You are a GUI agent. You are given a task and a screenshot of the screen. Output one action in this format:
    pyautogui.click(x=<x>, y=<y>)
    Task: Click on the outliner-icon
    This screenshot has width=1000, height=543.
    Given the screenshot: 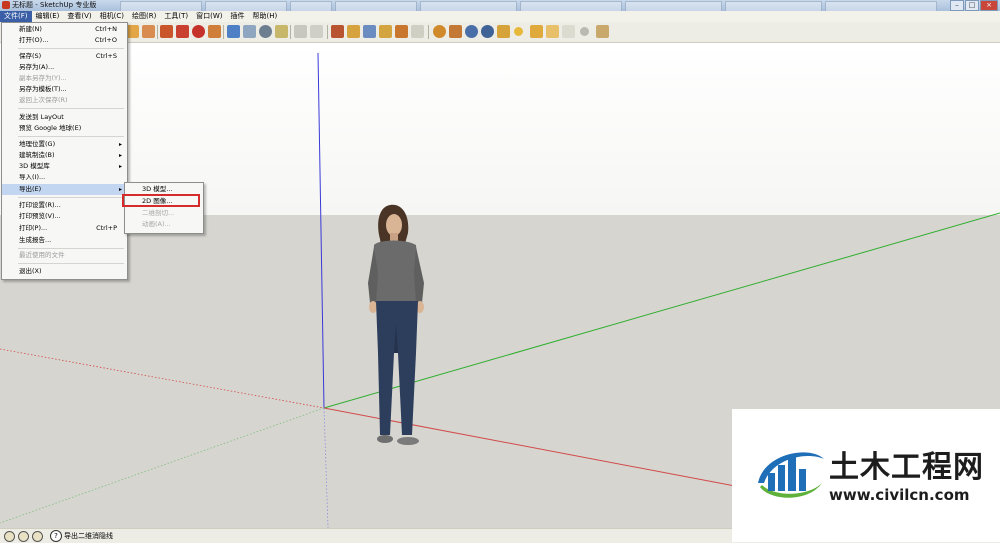 What is the action you would take?
    pyautogui.click(x=602, y=31)
    